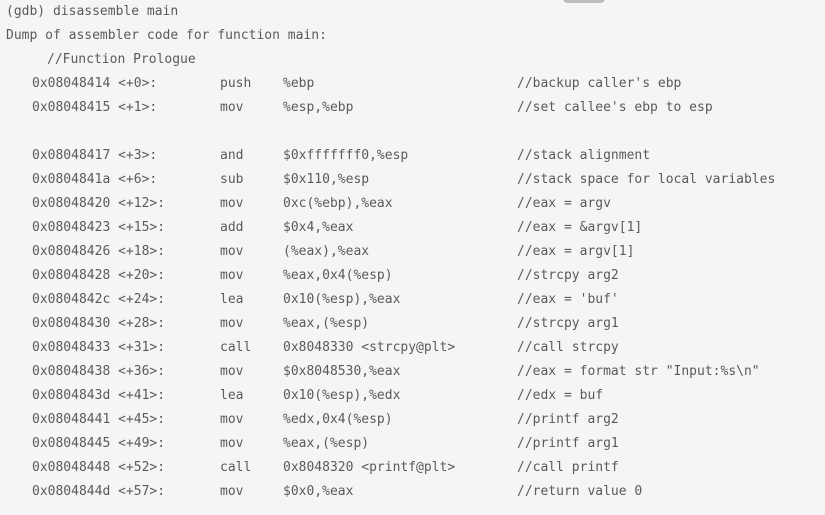 Image resolution: width=825 pixels, height=515 pixels. I want to click on comment: //stack space for local variables, so click(646, 179).